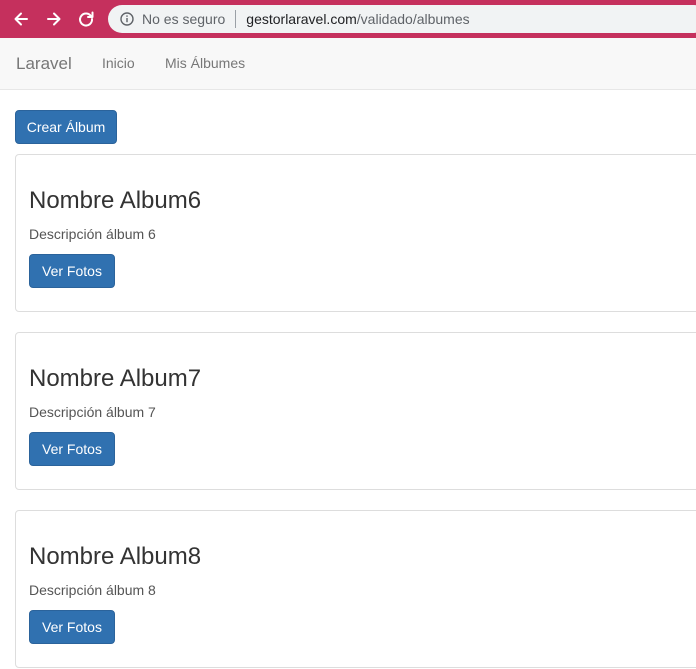 This screenshot has width=696, height=669. I want to click on back-button, so click(21, 19).